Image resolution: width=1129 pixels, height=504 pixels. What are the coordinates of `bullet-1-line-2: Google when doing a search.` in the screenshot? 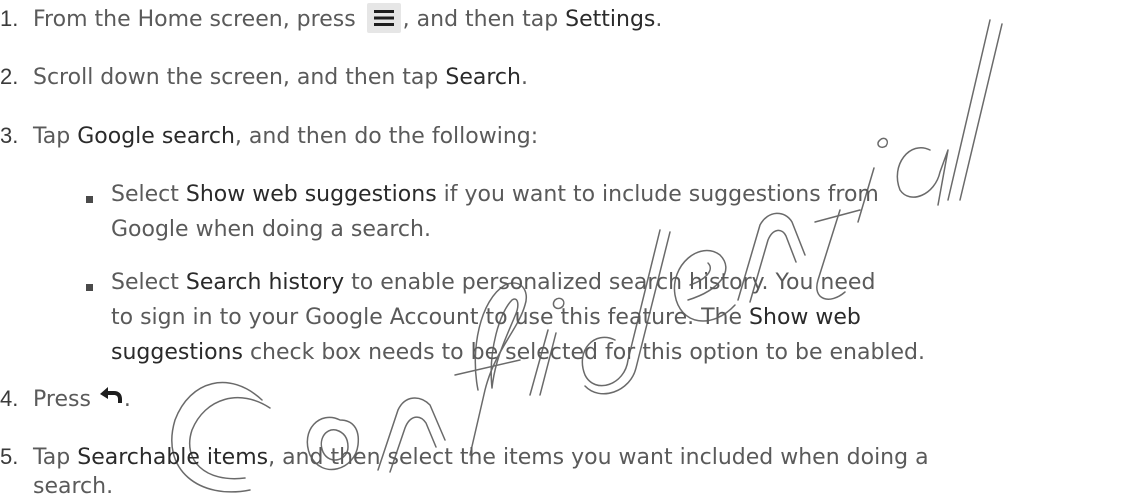 It's located at (271, 229).